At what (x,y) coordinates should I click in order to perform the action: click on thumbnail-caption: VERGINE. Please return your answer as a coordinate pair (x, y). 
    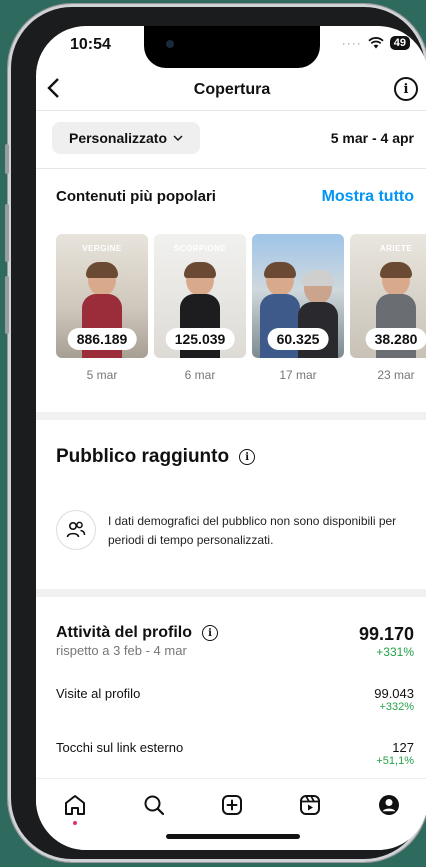
    Looking at the image, I should click on (102, 248).